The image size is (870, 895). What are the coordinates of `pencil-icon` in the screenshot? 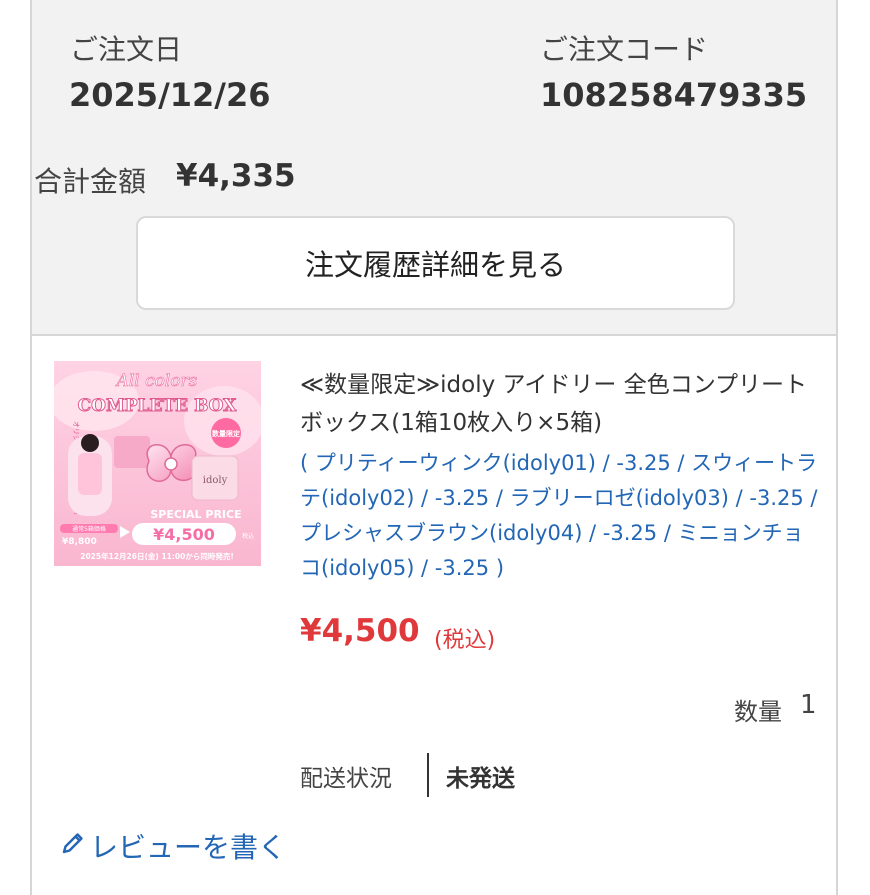 It's located at (75, 846).